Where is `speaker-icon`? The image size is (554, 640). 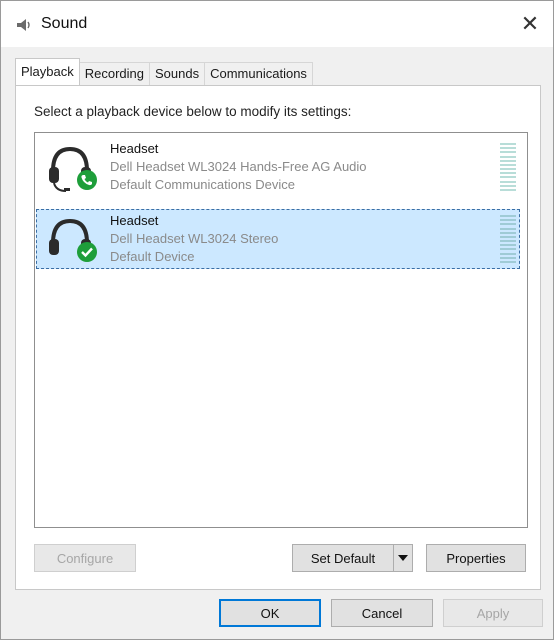
speaker-icon is located at coordinates (23, 25).